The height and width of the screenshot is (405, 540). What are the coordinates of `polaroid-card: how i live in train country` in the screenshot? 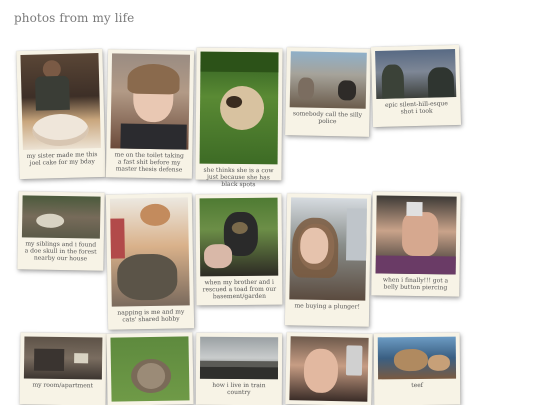 It's located at (239, 368).